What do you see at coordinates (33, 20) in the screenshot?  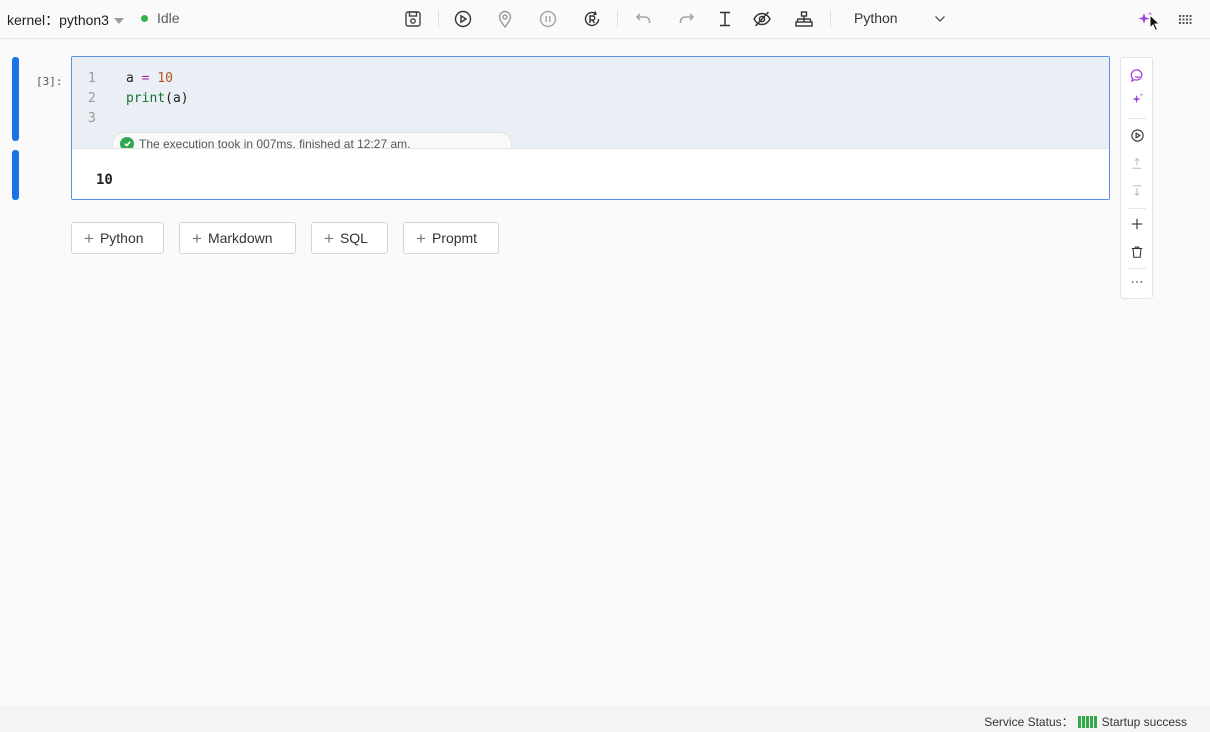 I see `kernel-label: kernel：` at bounding box center [33, 20].